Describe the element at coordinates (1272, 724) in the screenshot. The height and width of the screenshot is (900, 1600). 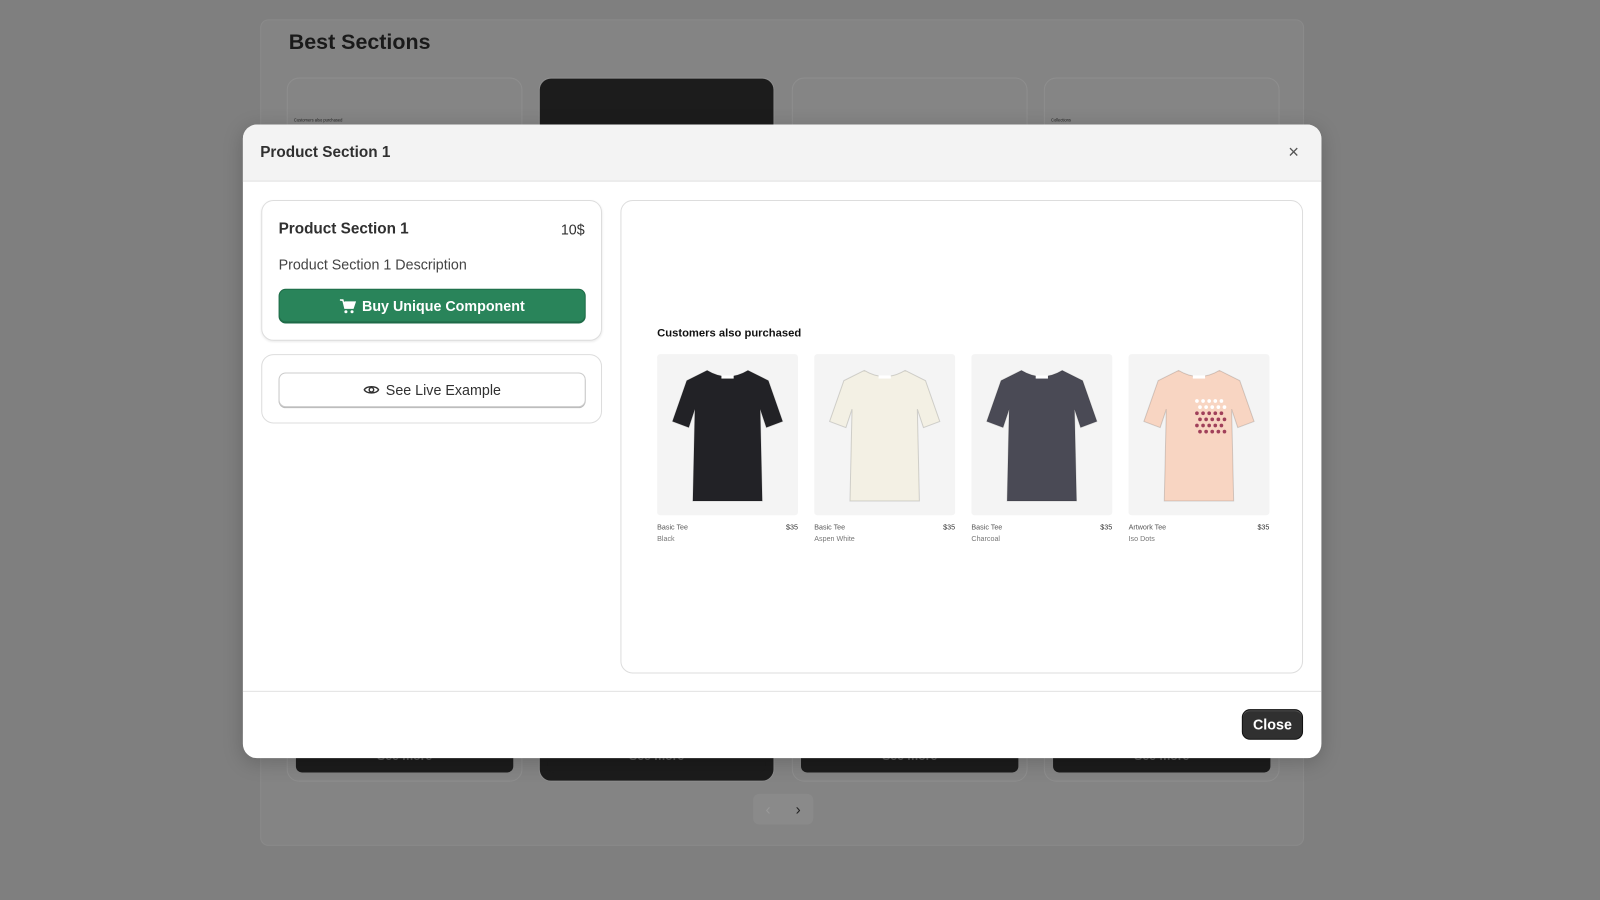
I see `close-button: Close` at that location.